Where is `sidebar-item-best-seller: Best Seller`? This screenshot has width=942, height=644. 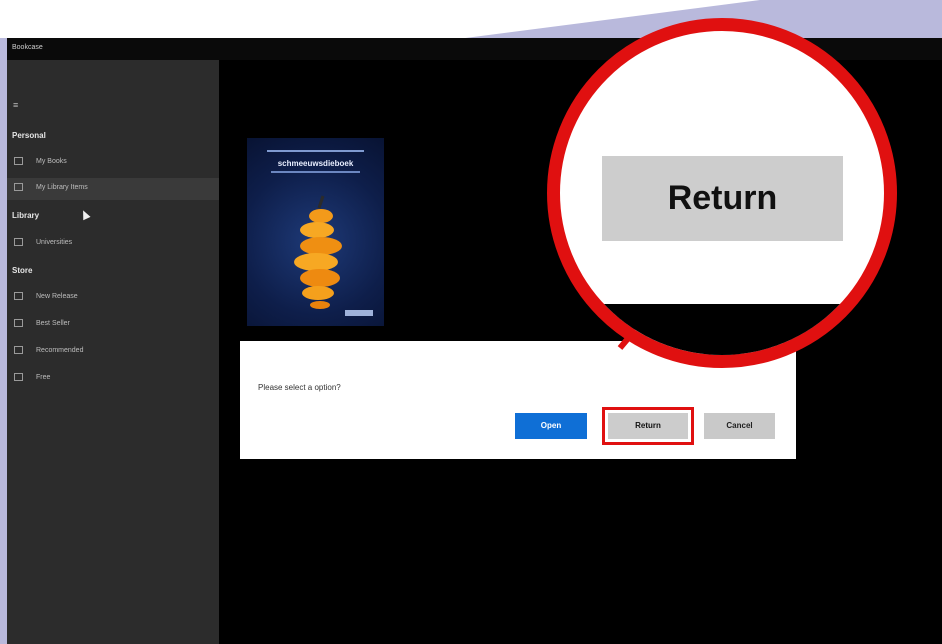 sidebar-item-best-seller: Best Seller is located at coordinates (113, 325).